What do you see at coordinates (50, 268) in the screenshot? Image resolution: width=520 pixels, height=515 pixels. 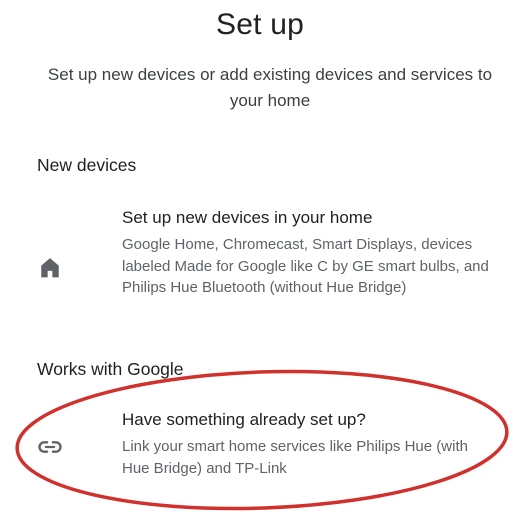 I see `home-icon` at bounding box center [50, 268].